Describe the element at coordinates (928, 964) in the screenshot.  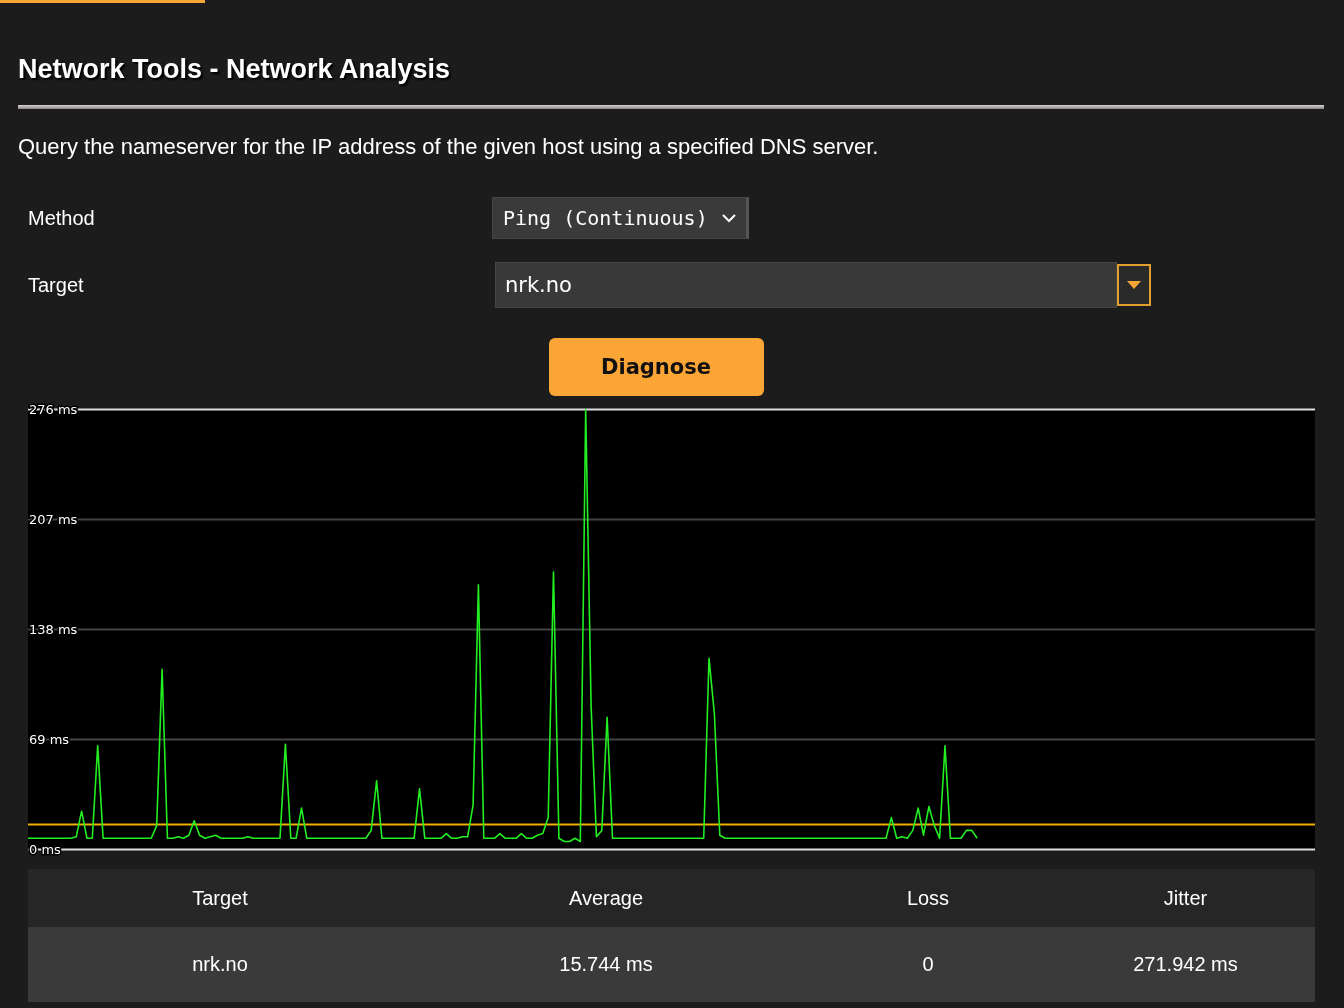
I see `table-cell: 0` at that location.